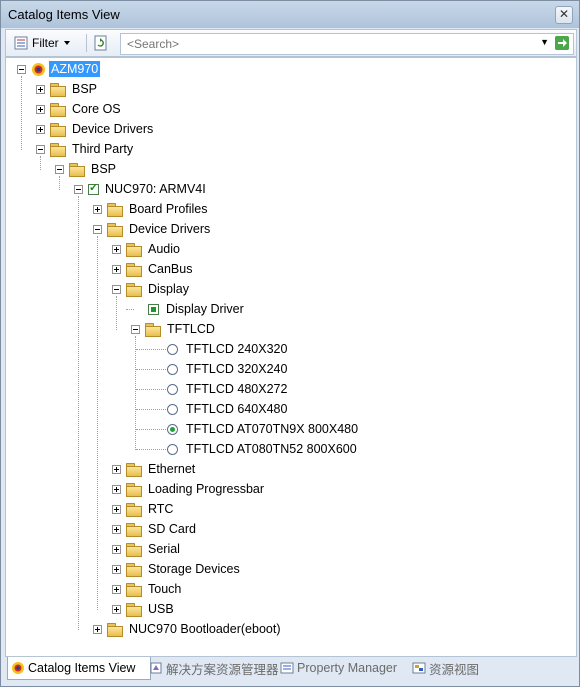 The image size is (580, 687). I want to click on tree-item-board-profiles: Board Profiles, so click(151, 209).